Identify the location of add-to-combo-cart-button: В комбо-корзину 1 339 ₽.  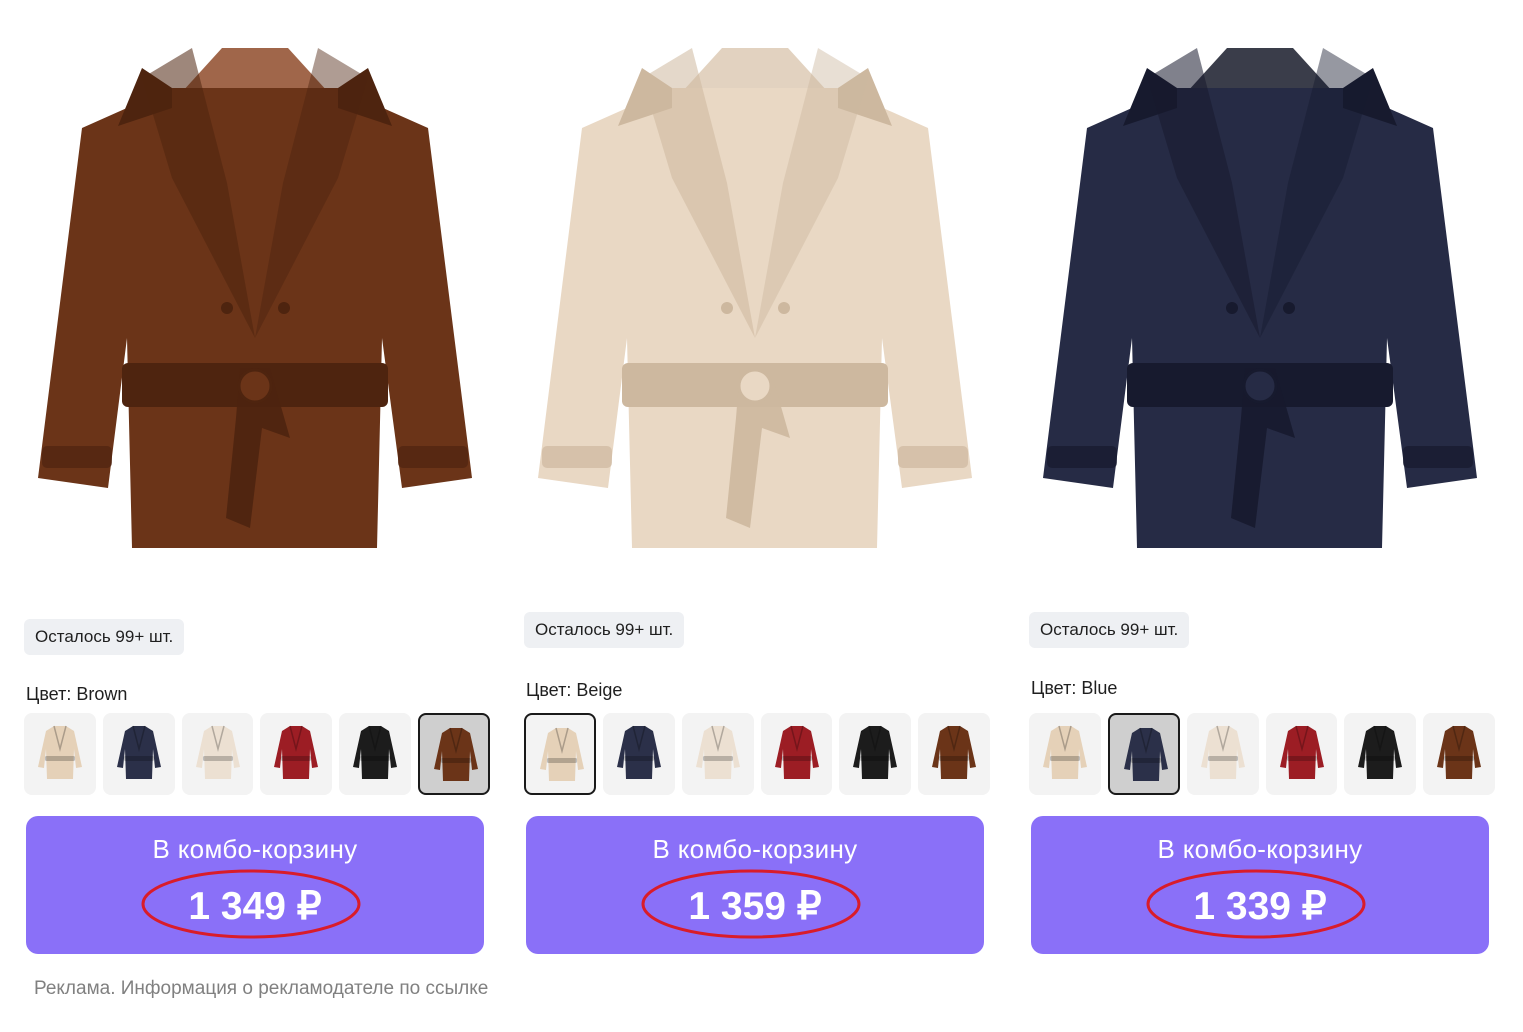
(1260, 885).